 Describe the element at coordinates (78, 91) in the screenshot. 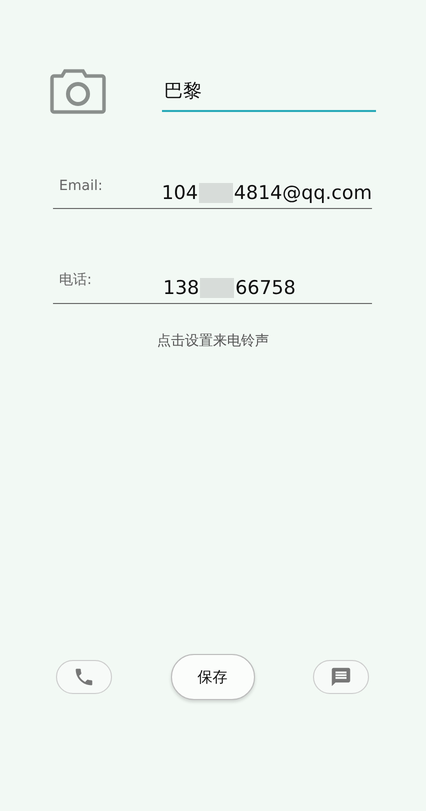

I see `camera-icon` at that location.